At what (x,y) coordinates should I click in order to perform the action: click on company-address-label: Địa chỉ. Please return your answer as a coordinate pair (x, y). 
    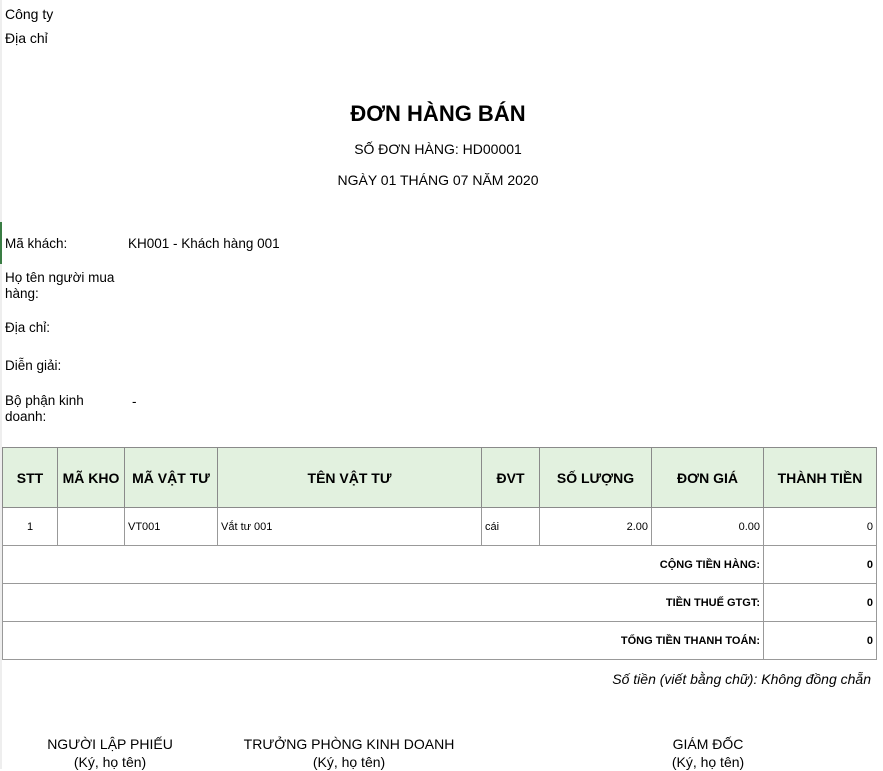
    Looking at the image, I should click on (26, 38).